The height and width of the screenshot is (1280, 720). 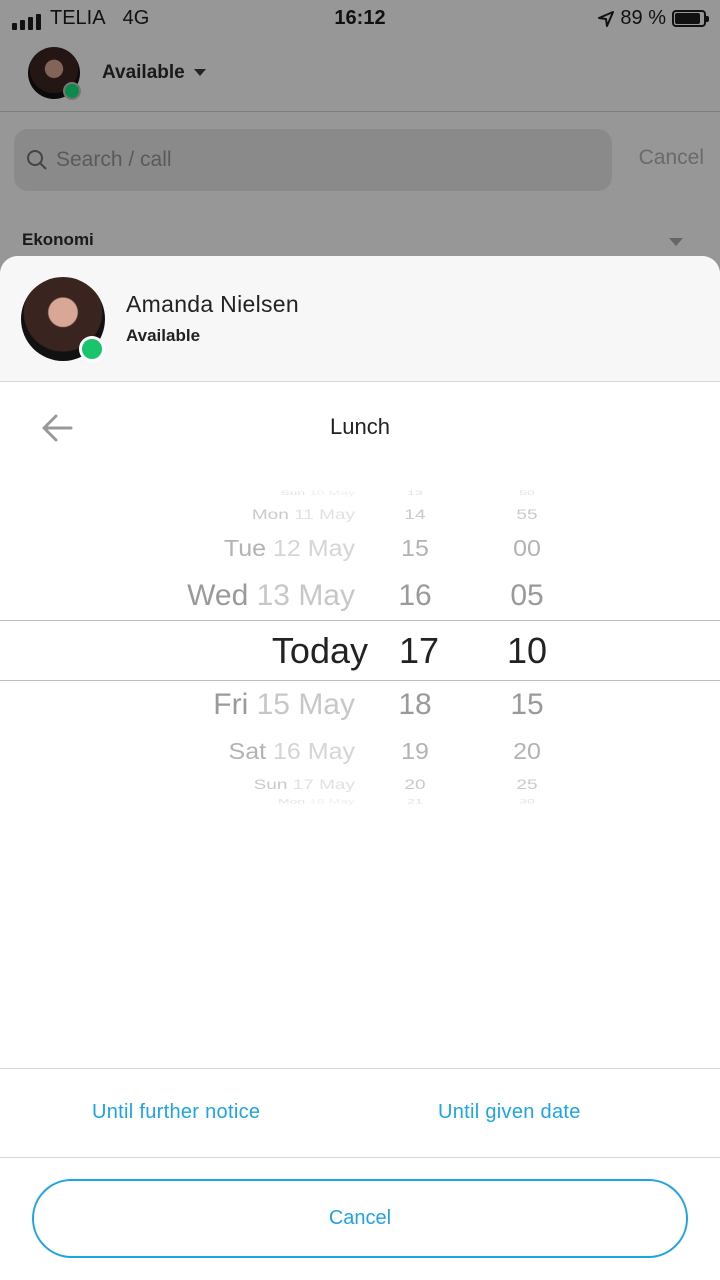 I want to click on picker-date: Sun 10 May, so click(x=317, y=492).